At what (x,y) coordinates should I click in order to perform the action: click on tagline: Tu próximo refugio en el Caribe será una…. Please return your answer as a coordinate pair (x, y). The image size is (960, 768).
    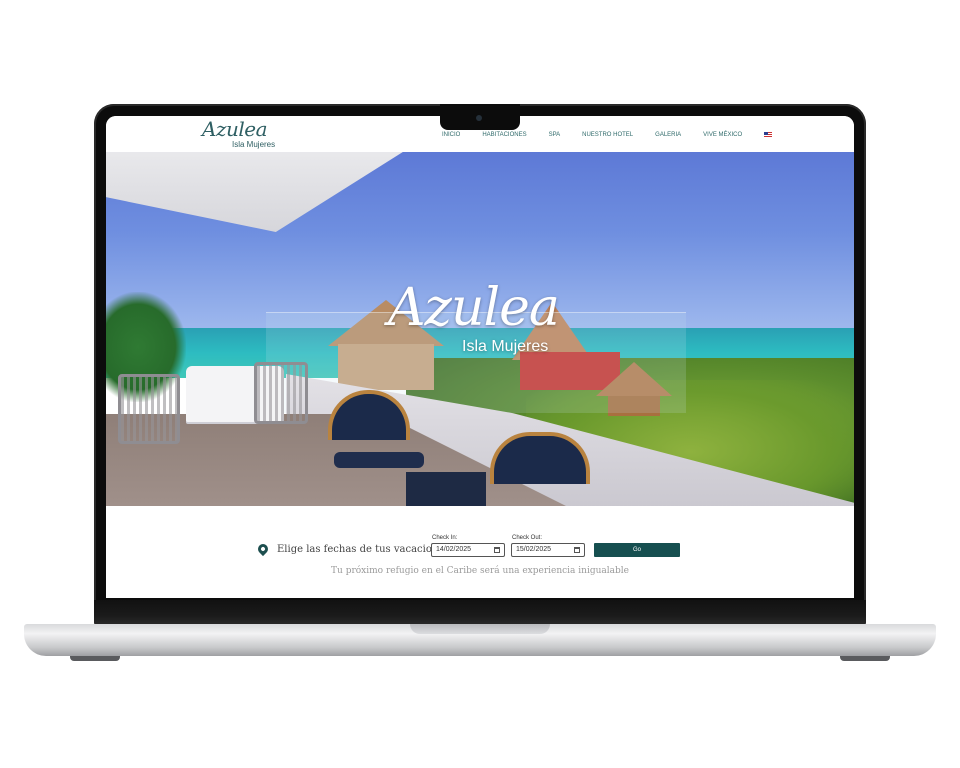
    Looking at the image, I should click on (480, 571).